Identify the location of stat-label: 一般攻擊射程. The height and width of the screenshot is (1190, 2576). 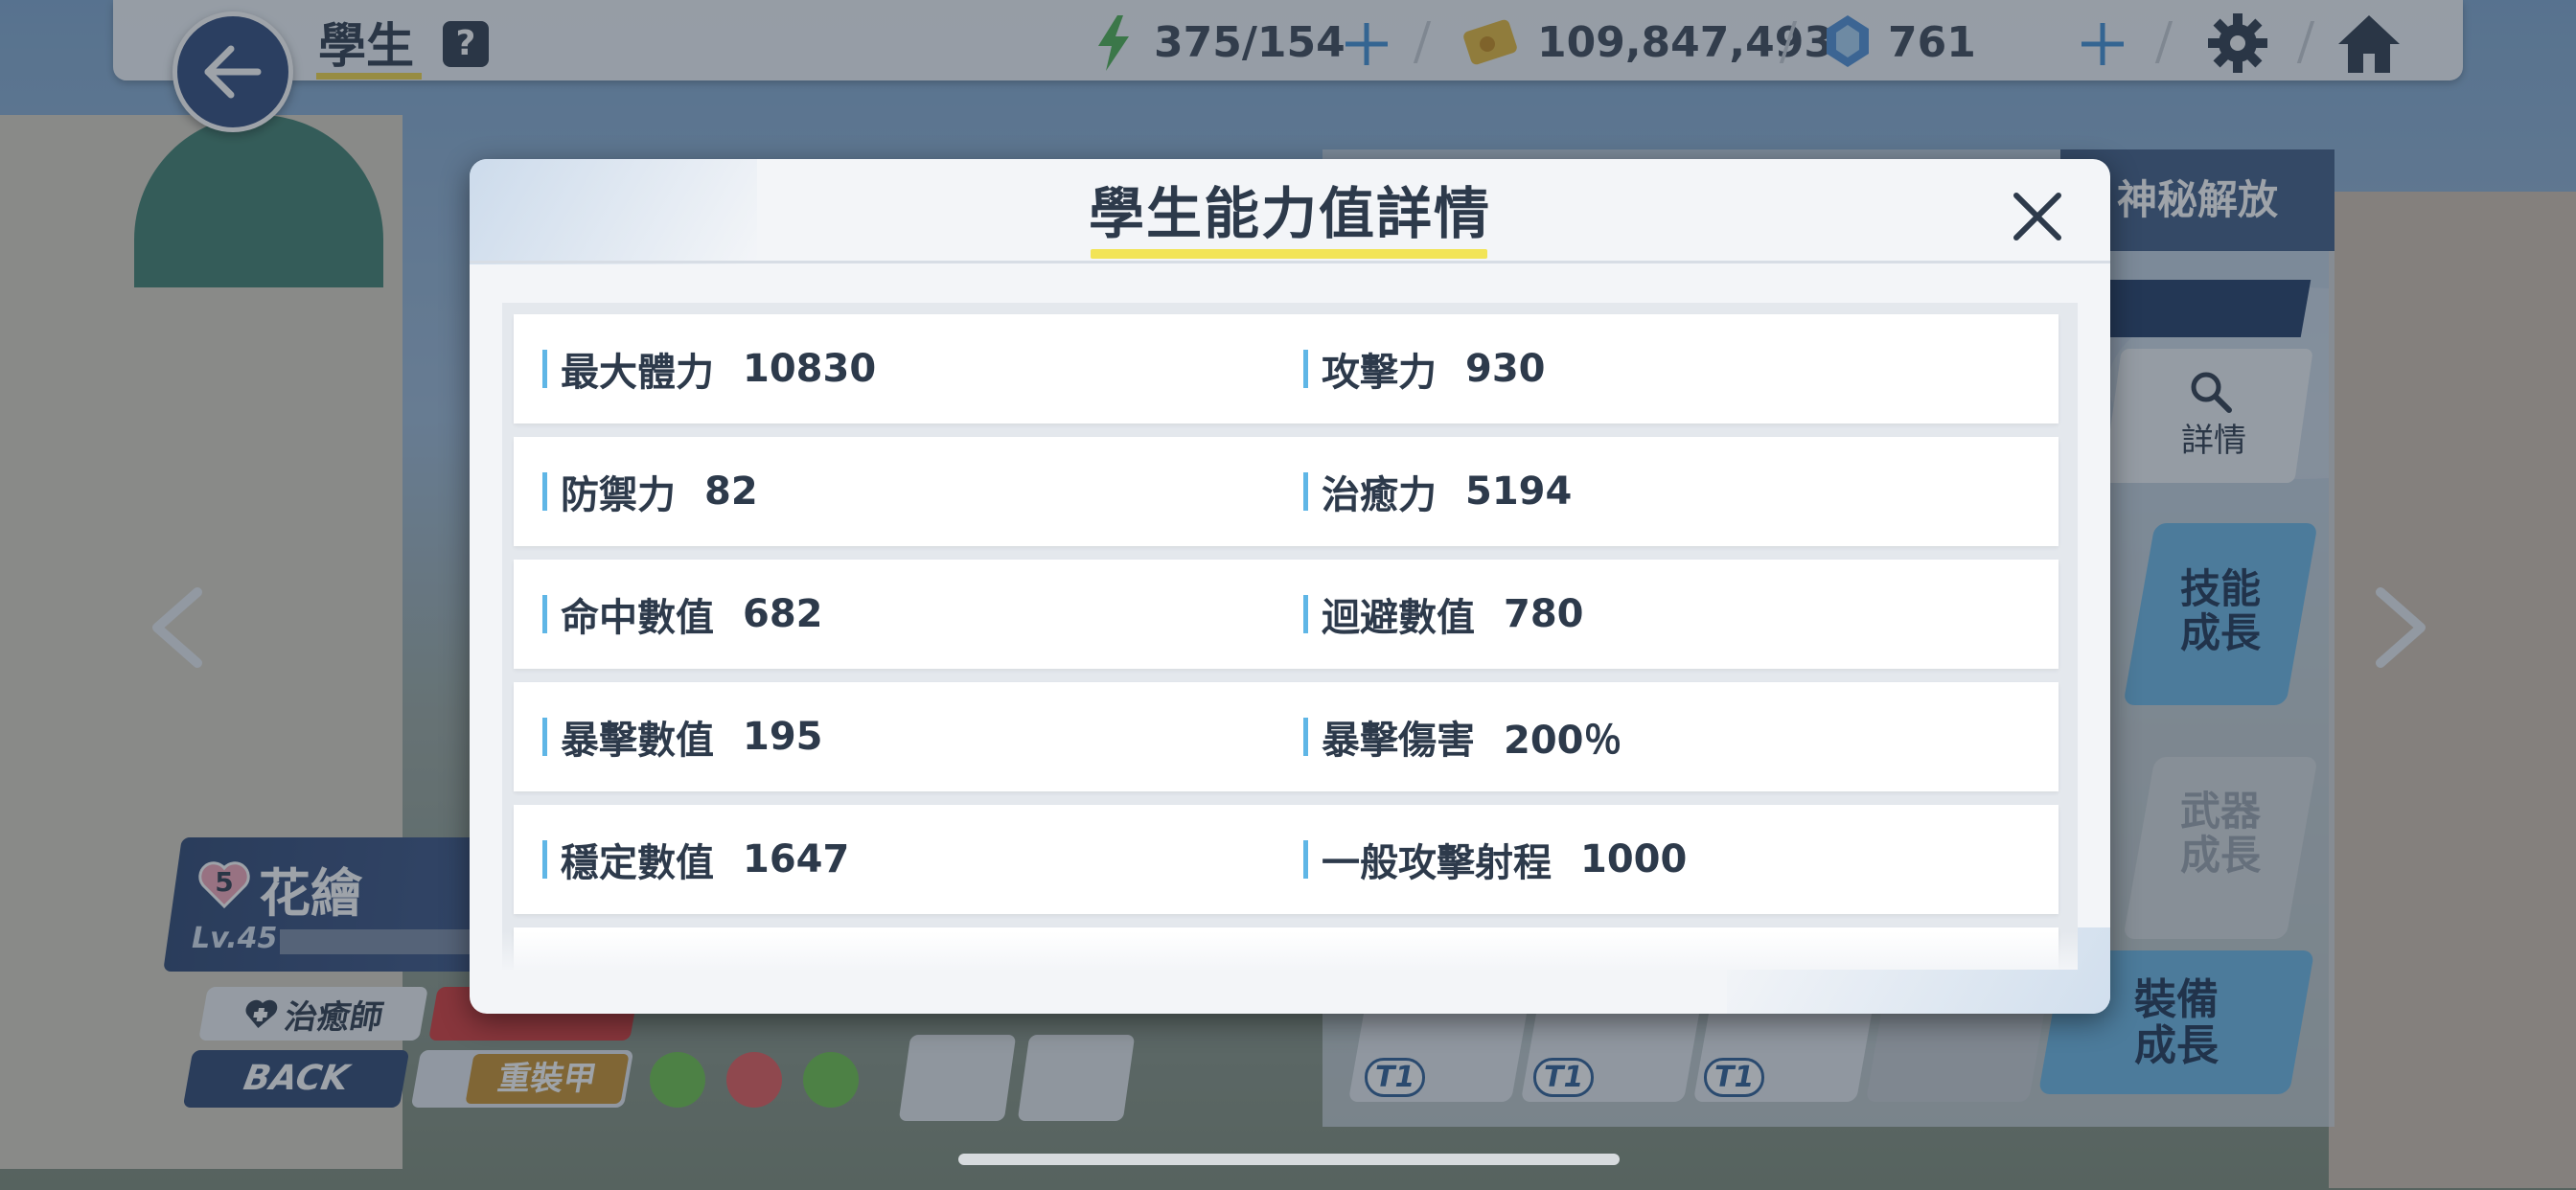
(1437, 863).